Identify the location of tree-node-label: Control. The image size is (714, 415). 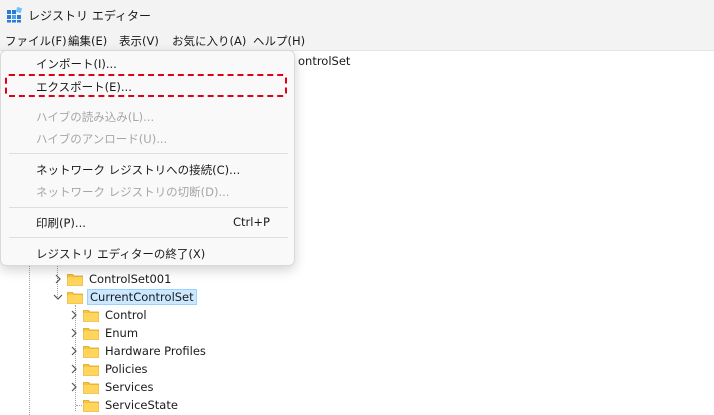
(126, 315).